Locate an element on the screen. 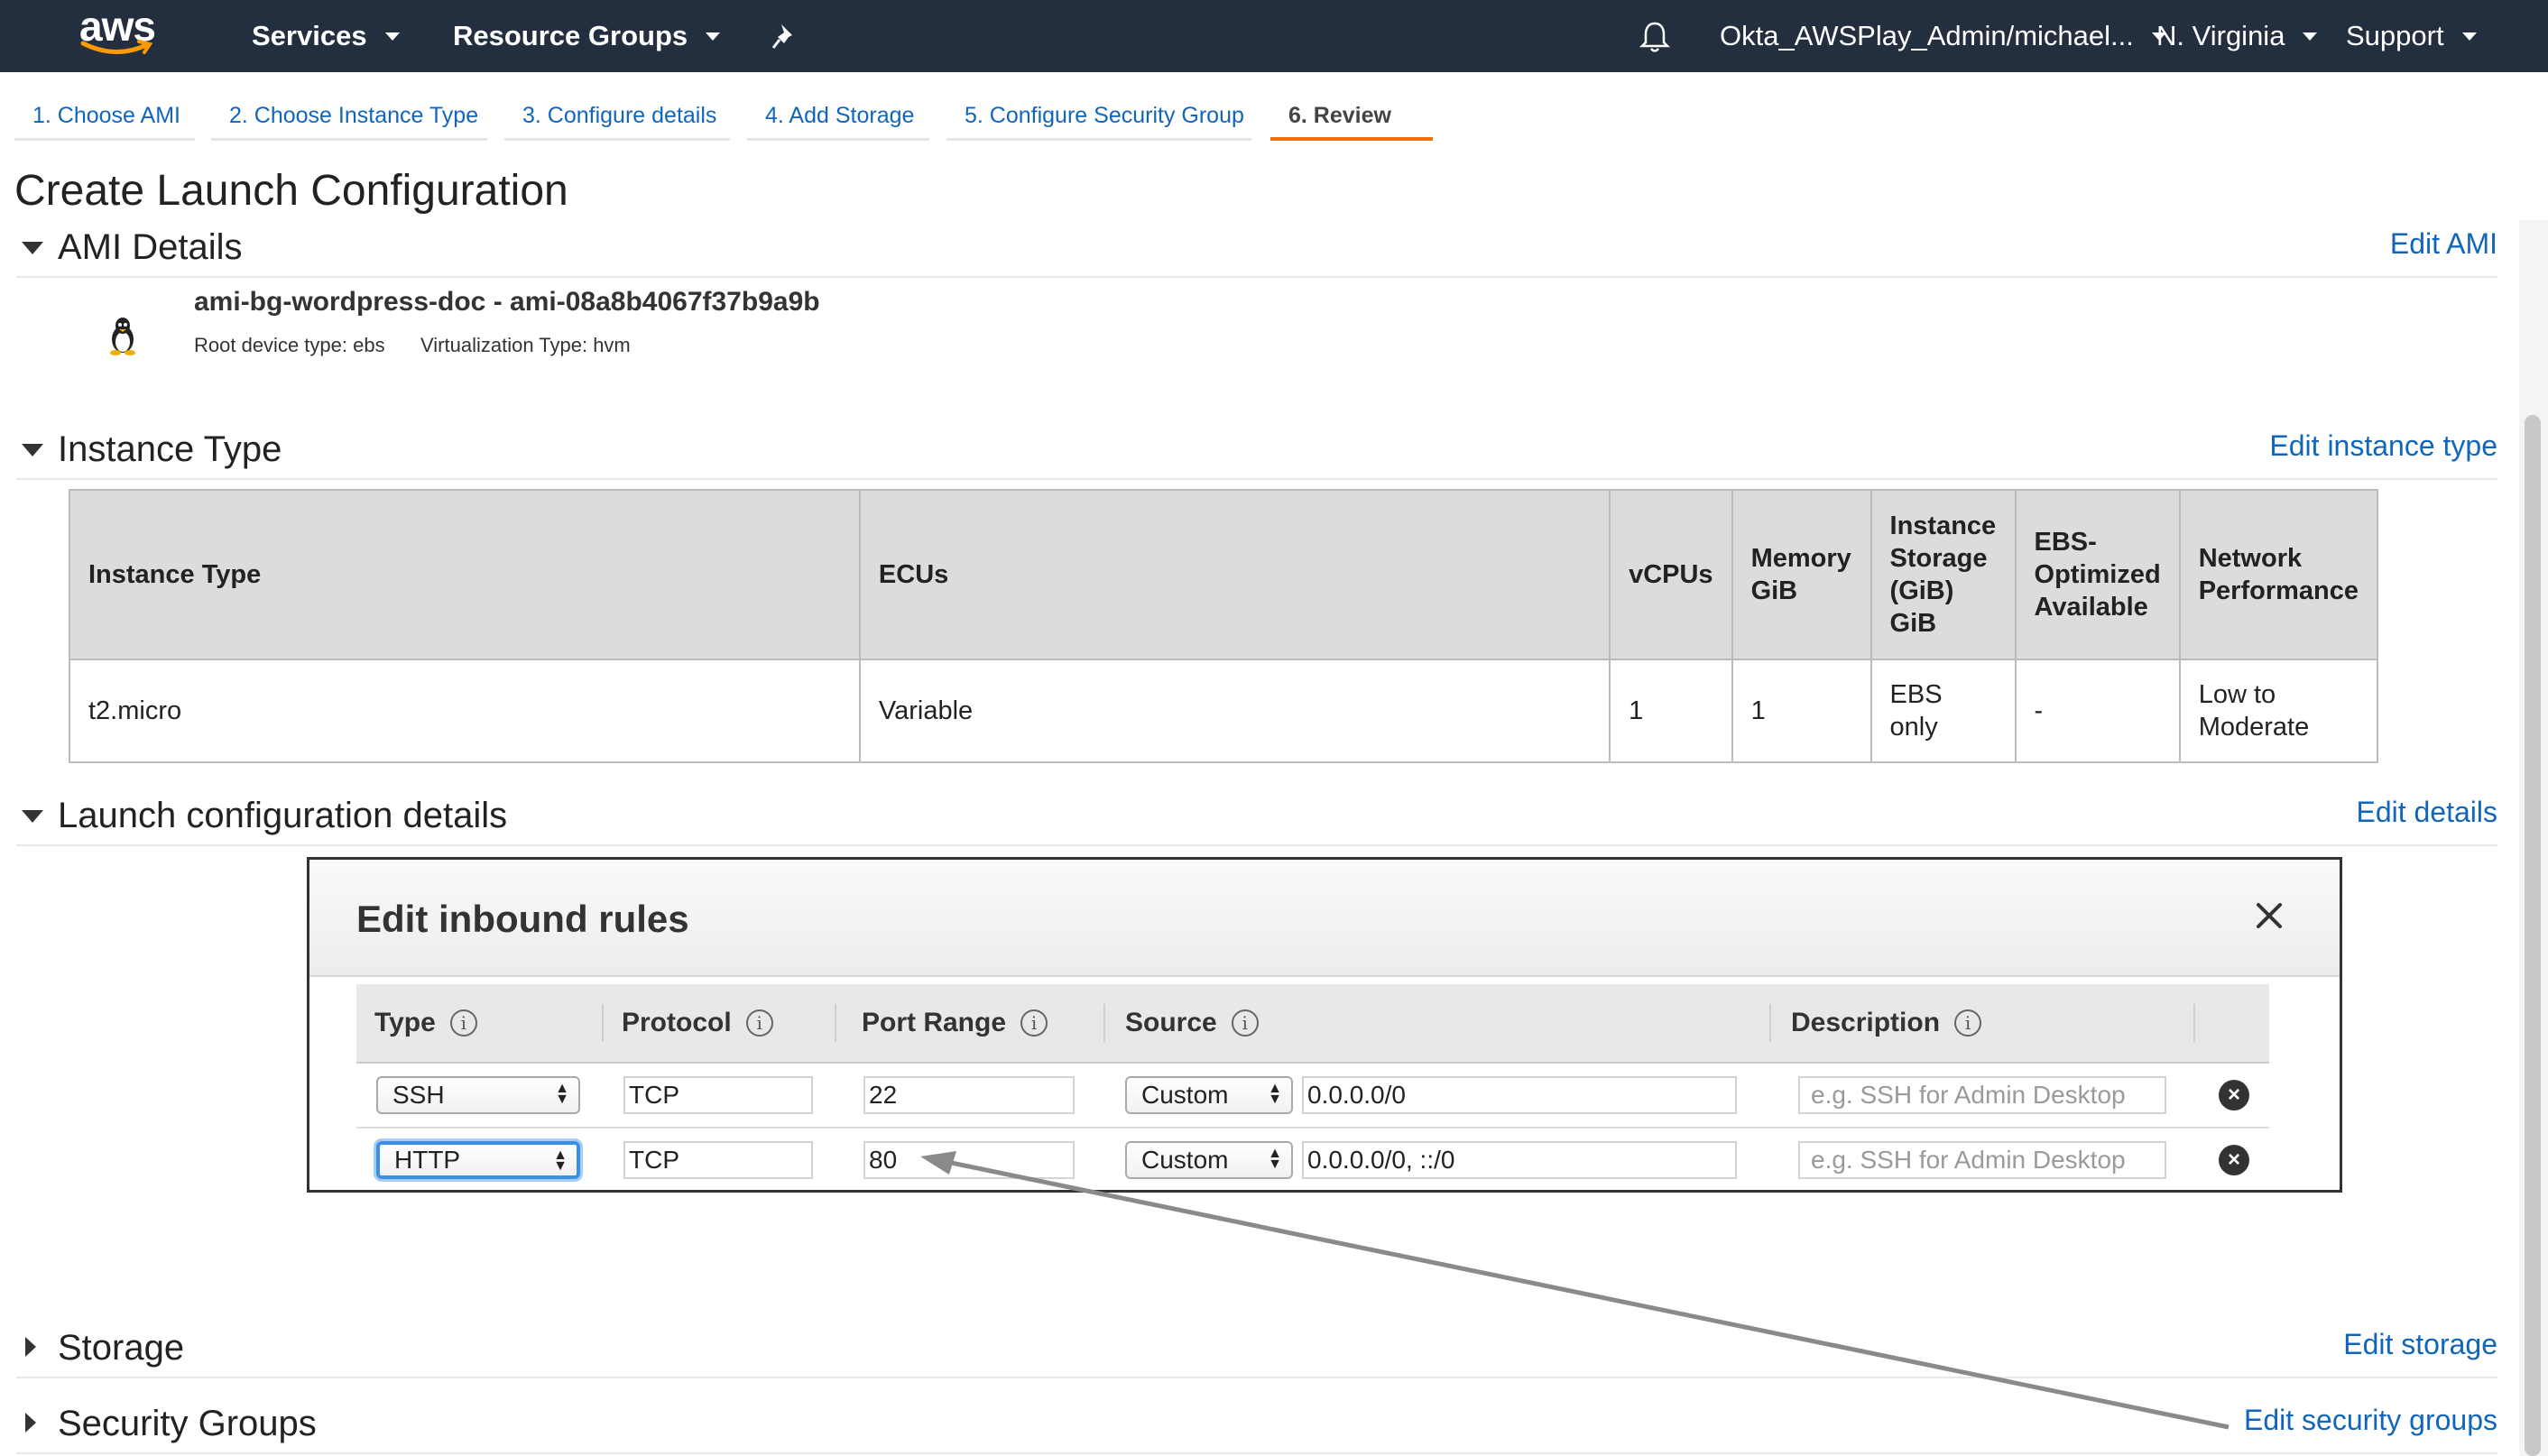  services-menu: Services is located at coordinates (326, 36).